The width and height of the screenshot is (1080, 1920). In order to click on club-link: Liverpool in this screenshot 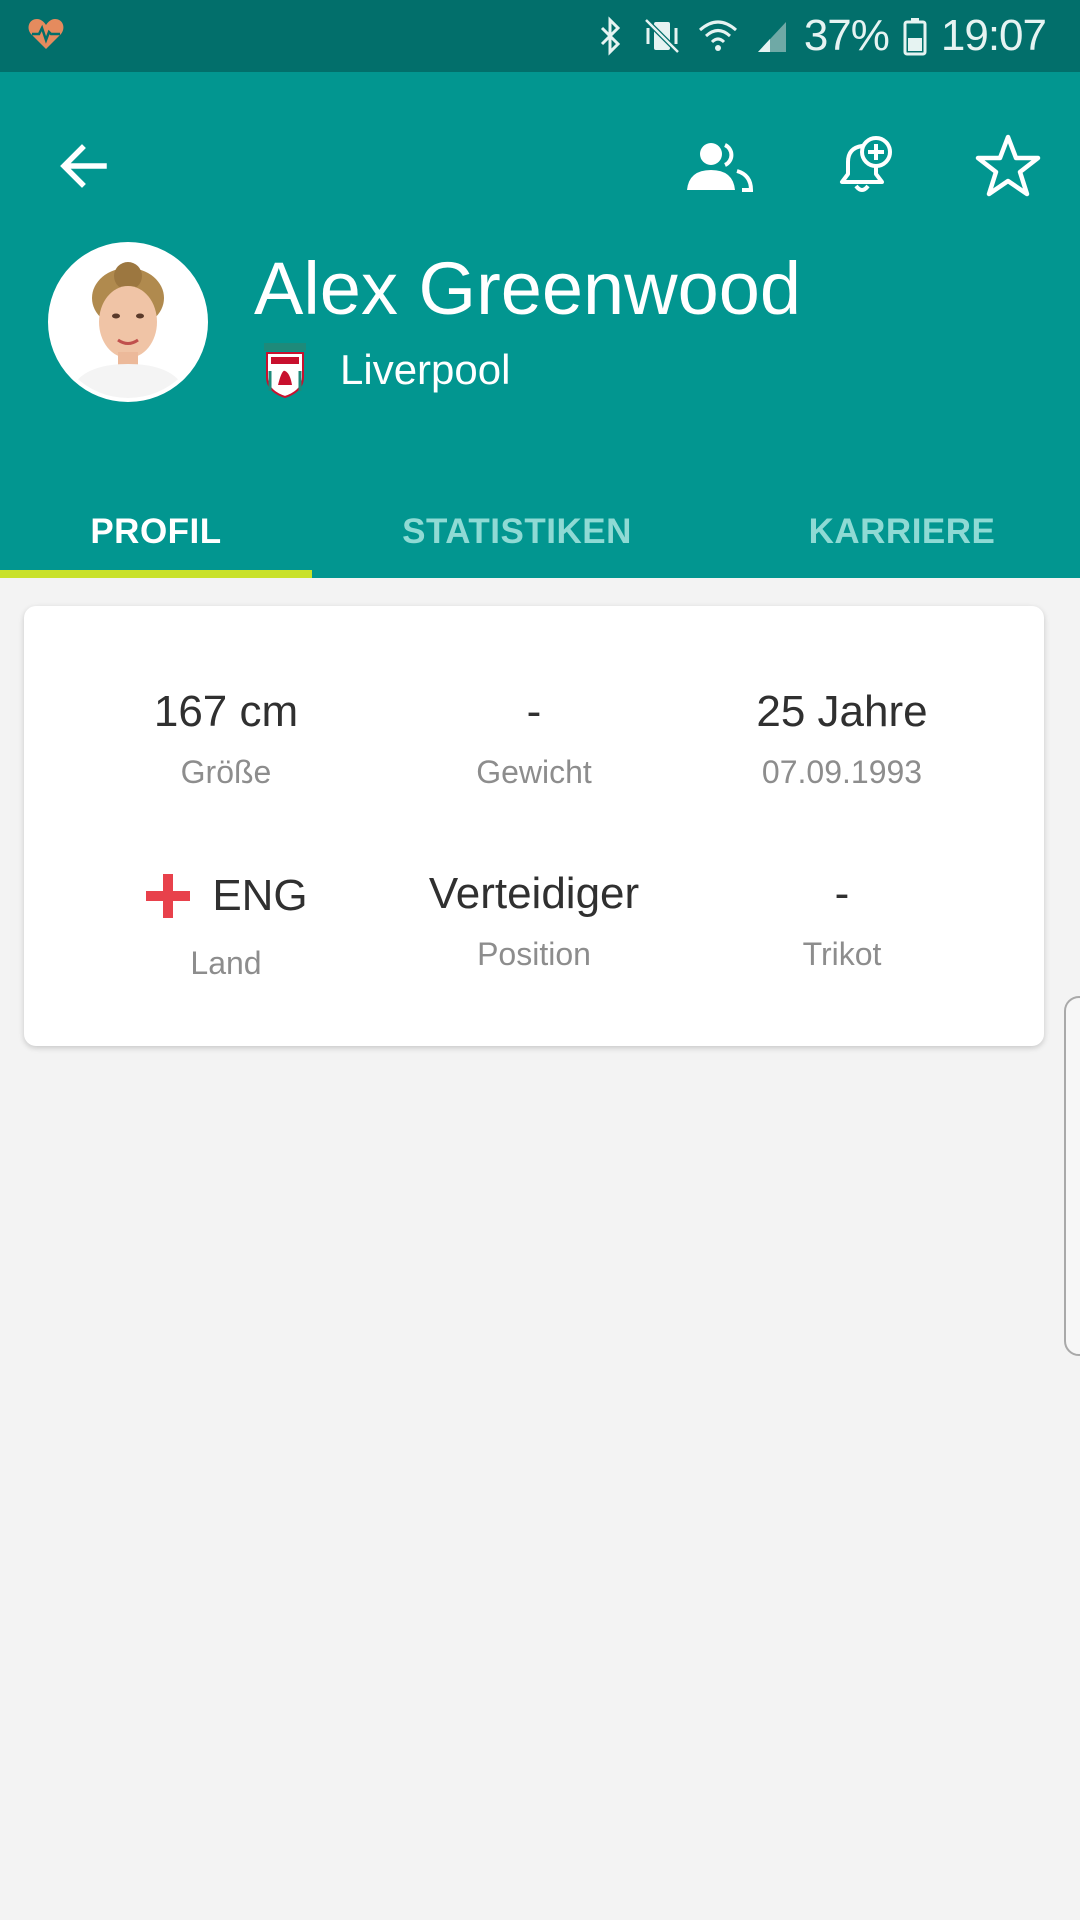, I will do `click(386, 370)`.